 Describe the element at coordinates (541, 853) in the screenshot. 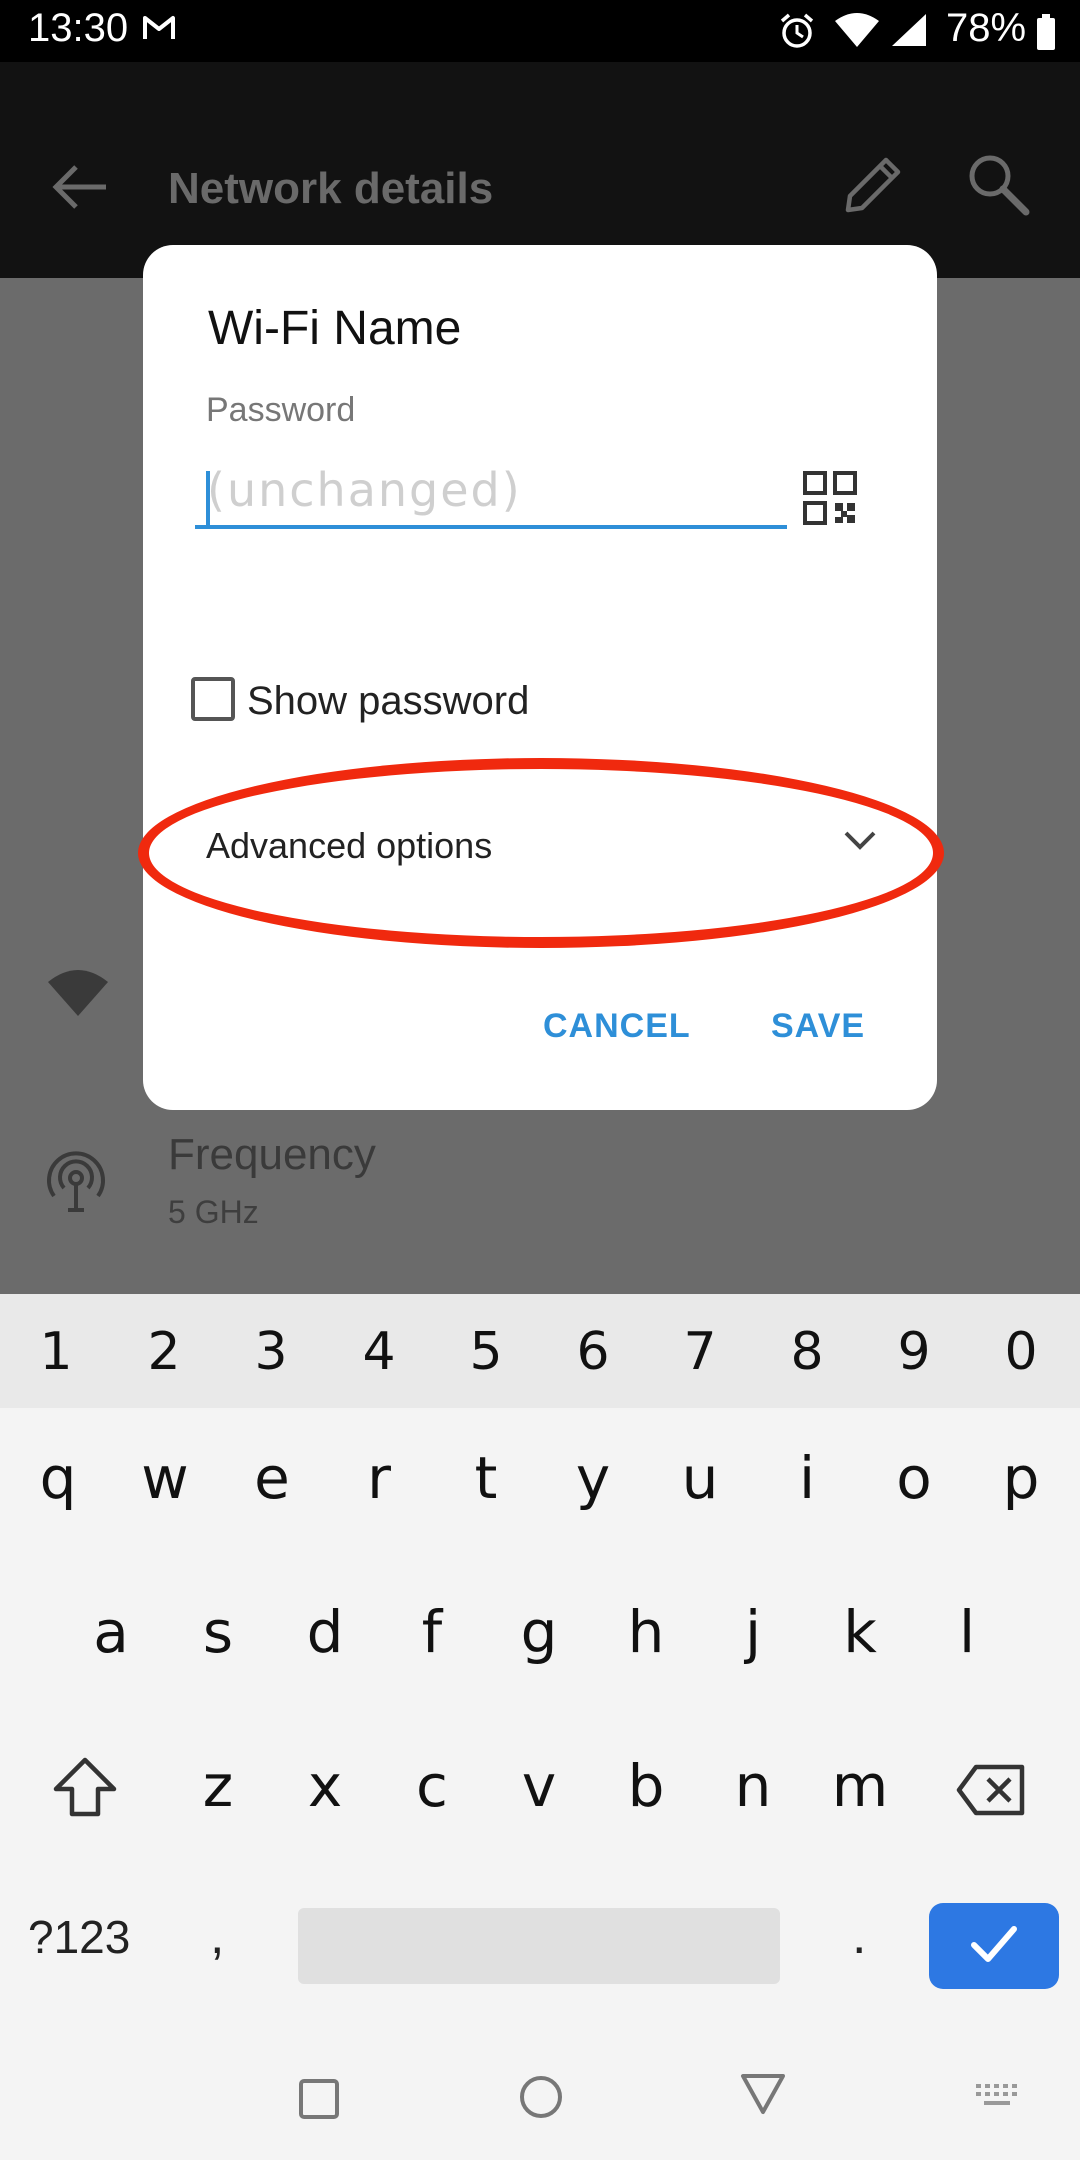

I see `highlight-ellipse` at that location.